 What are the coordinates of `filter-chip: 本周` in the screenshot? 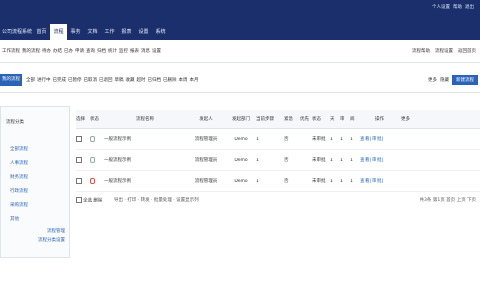 It's located at (183, 80).